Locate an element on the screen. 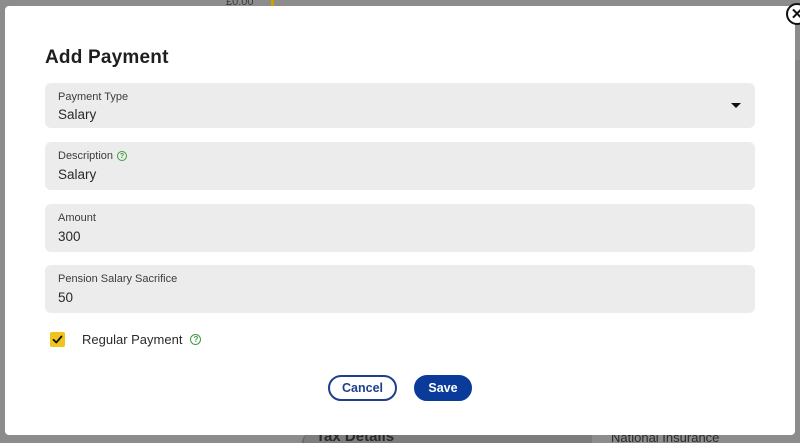 This screenshot has width=800, height=443. amount-value: 300 is located at coordinates (69, 236).